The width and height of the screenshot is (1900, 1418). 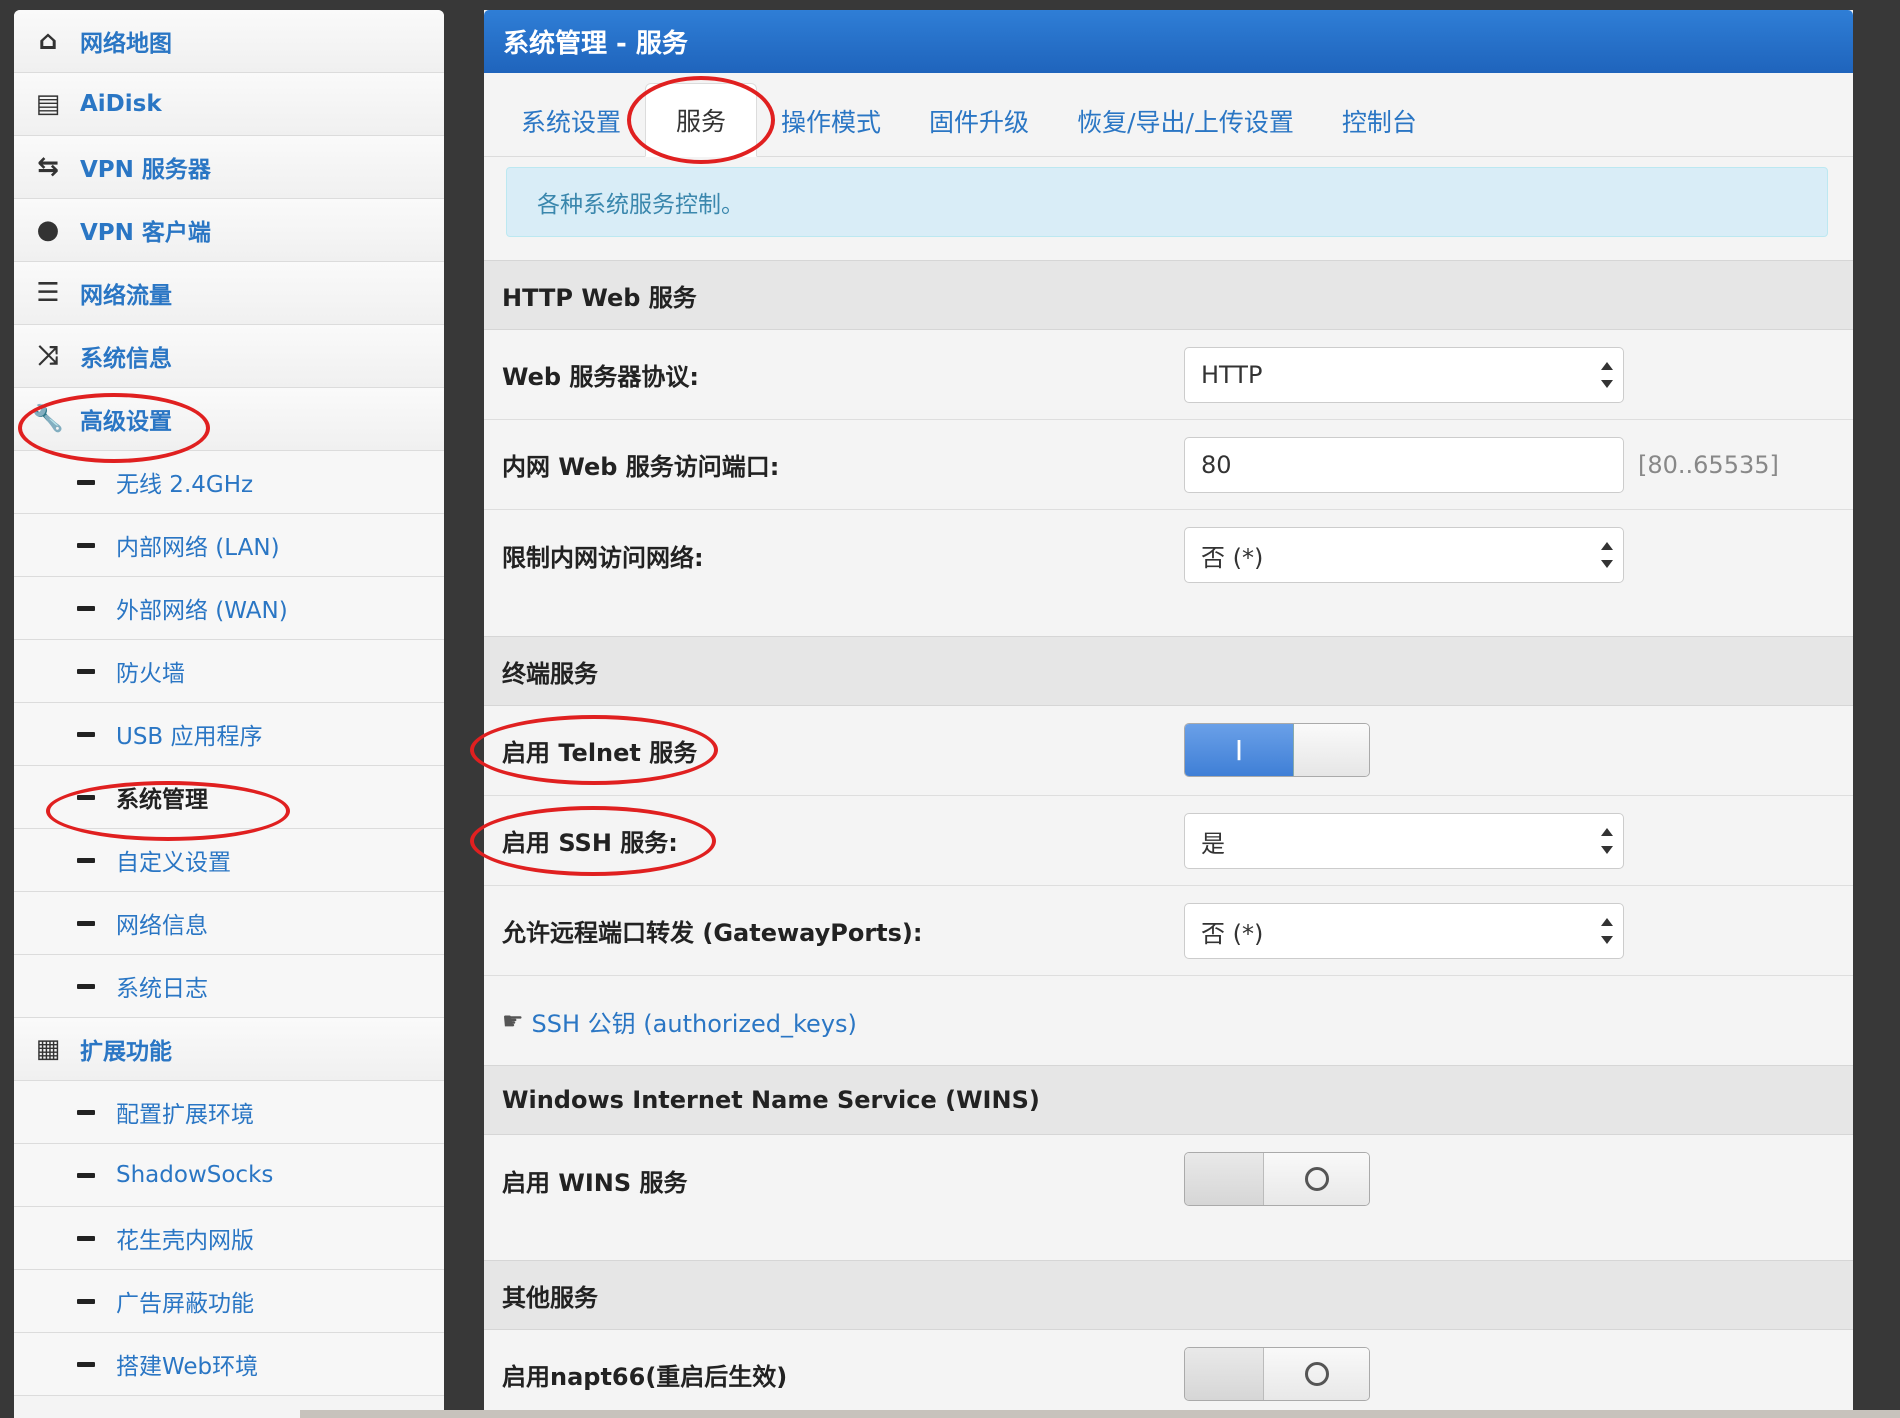 I want to click on ssh-select: 是, so click(x=1404, y=841).